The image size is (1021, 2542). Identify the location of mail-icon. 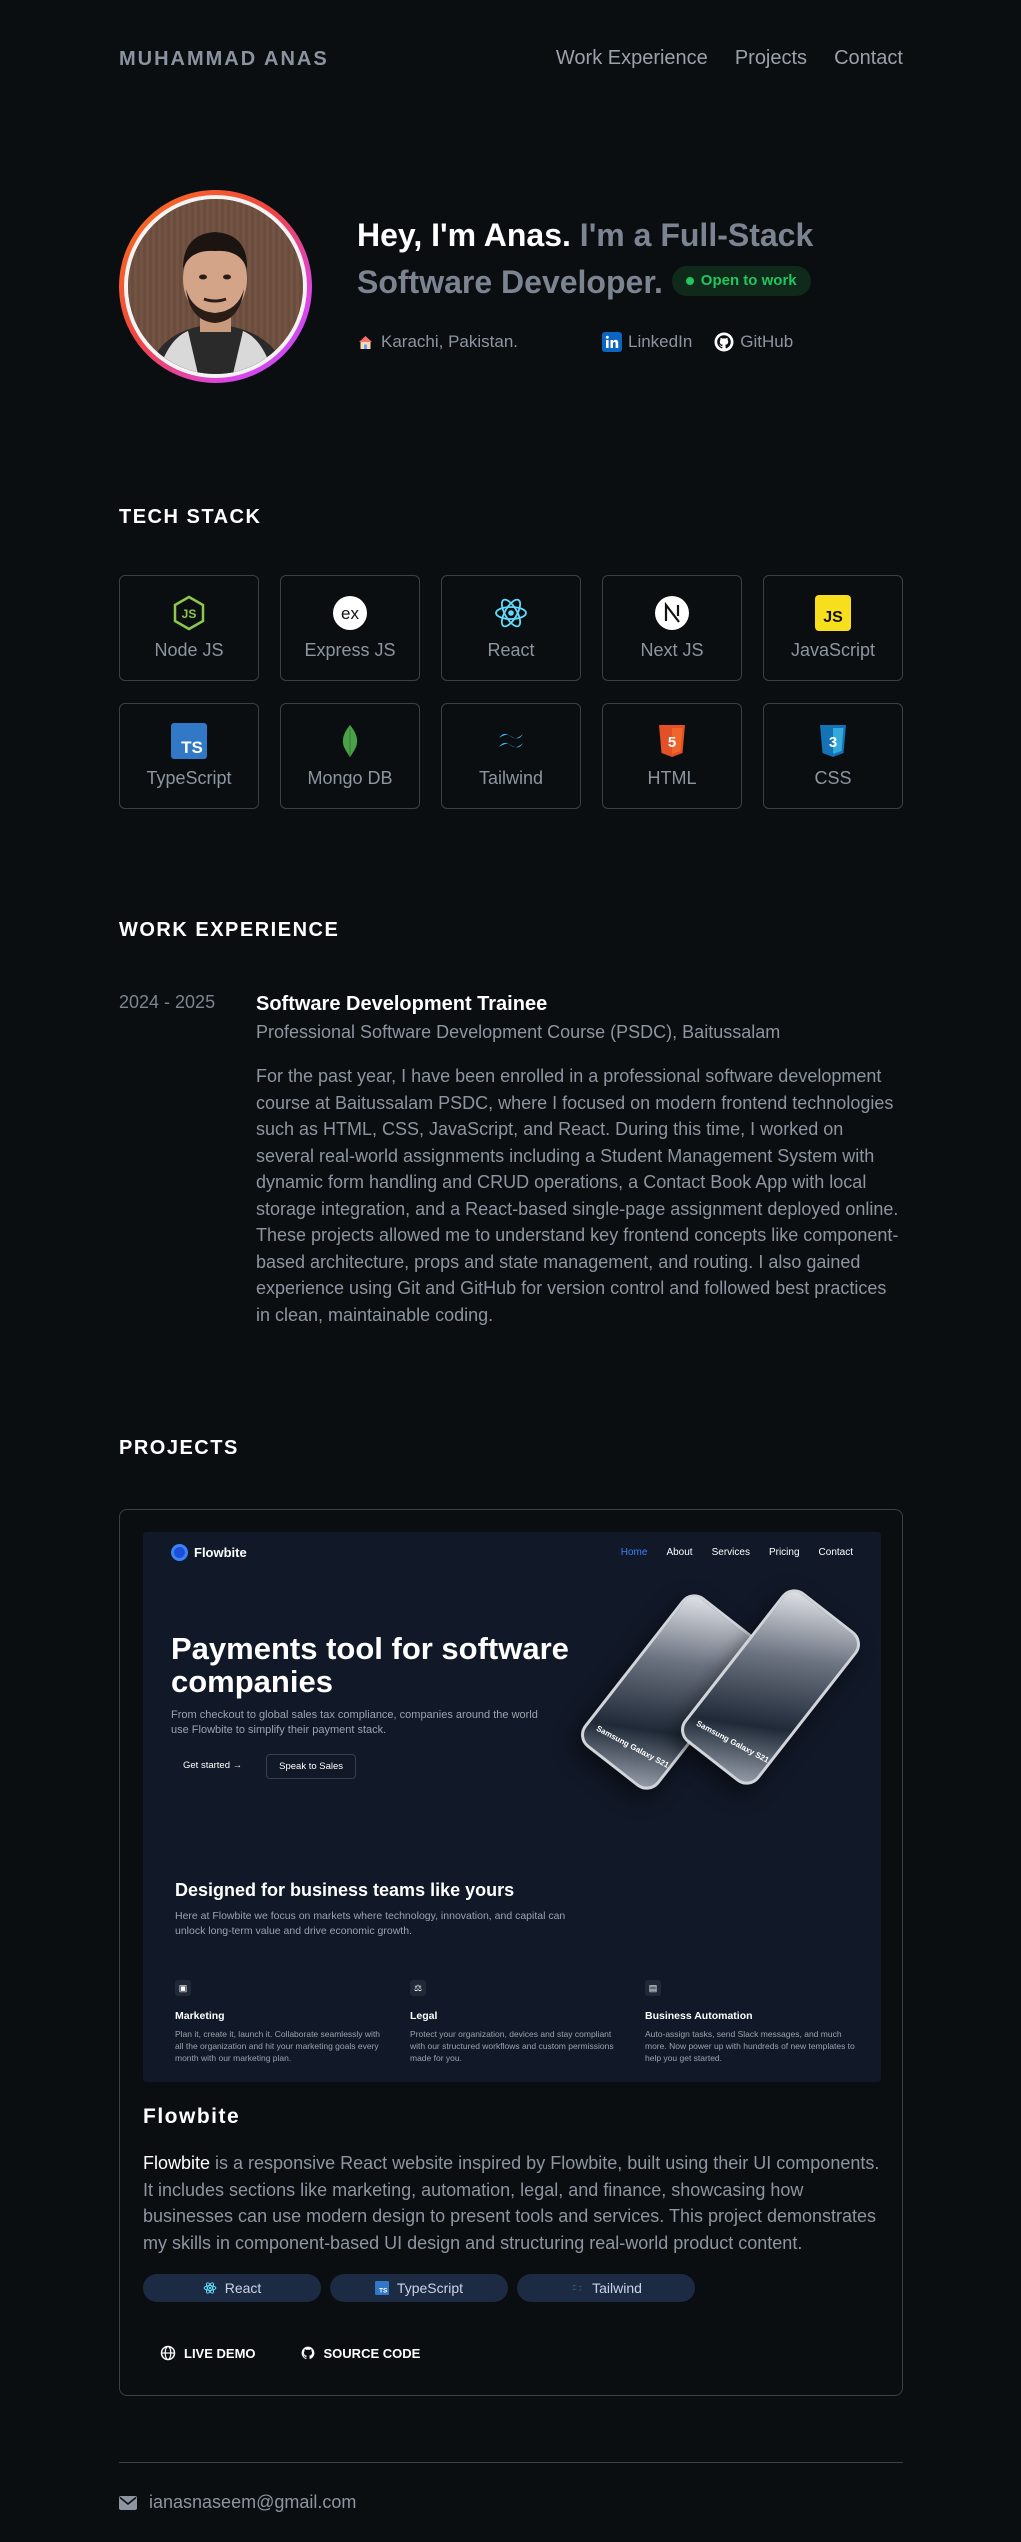
(128, 2502).